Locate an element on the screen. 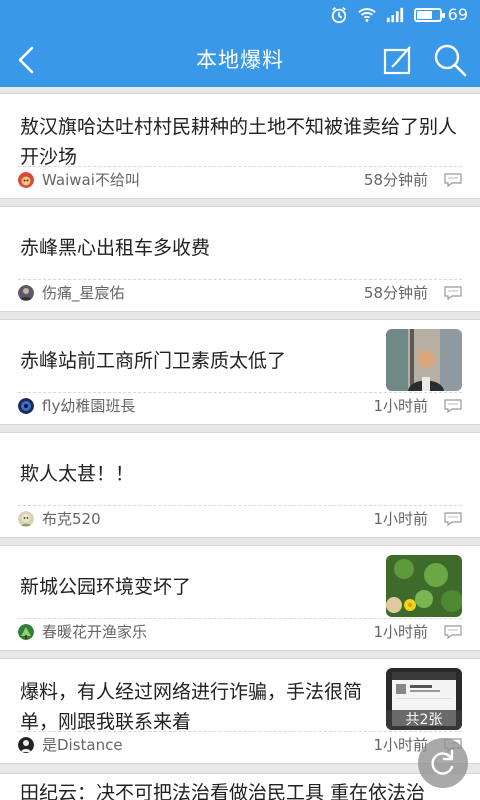  refresh-icon is located at coordinates (442, 762).